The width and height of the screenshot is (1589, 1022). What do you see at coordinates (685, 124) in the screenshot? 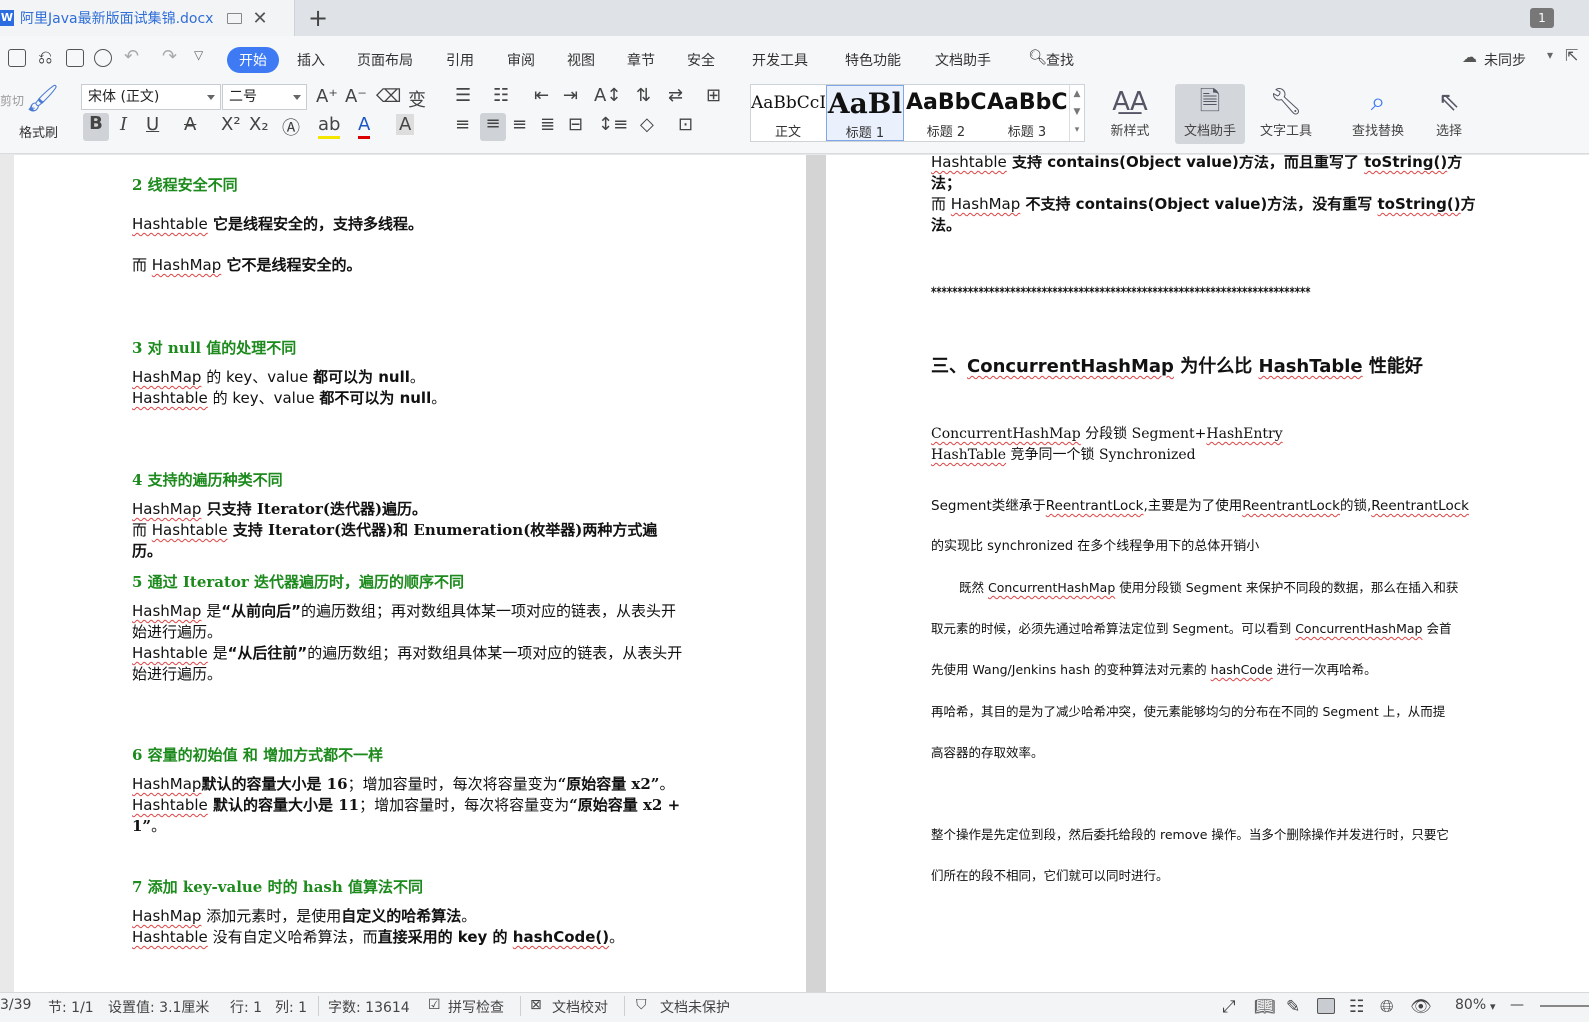
I see `borders-icon: ⊡` at bounding box center [685, 124].